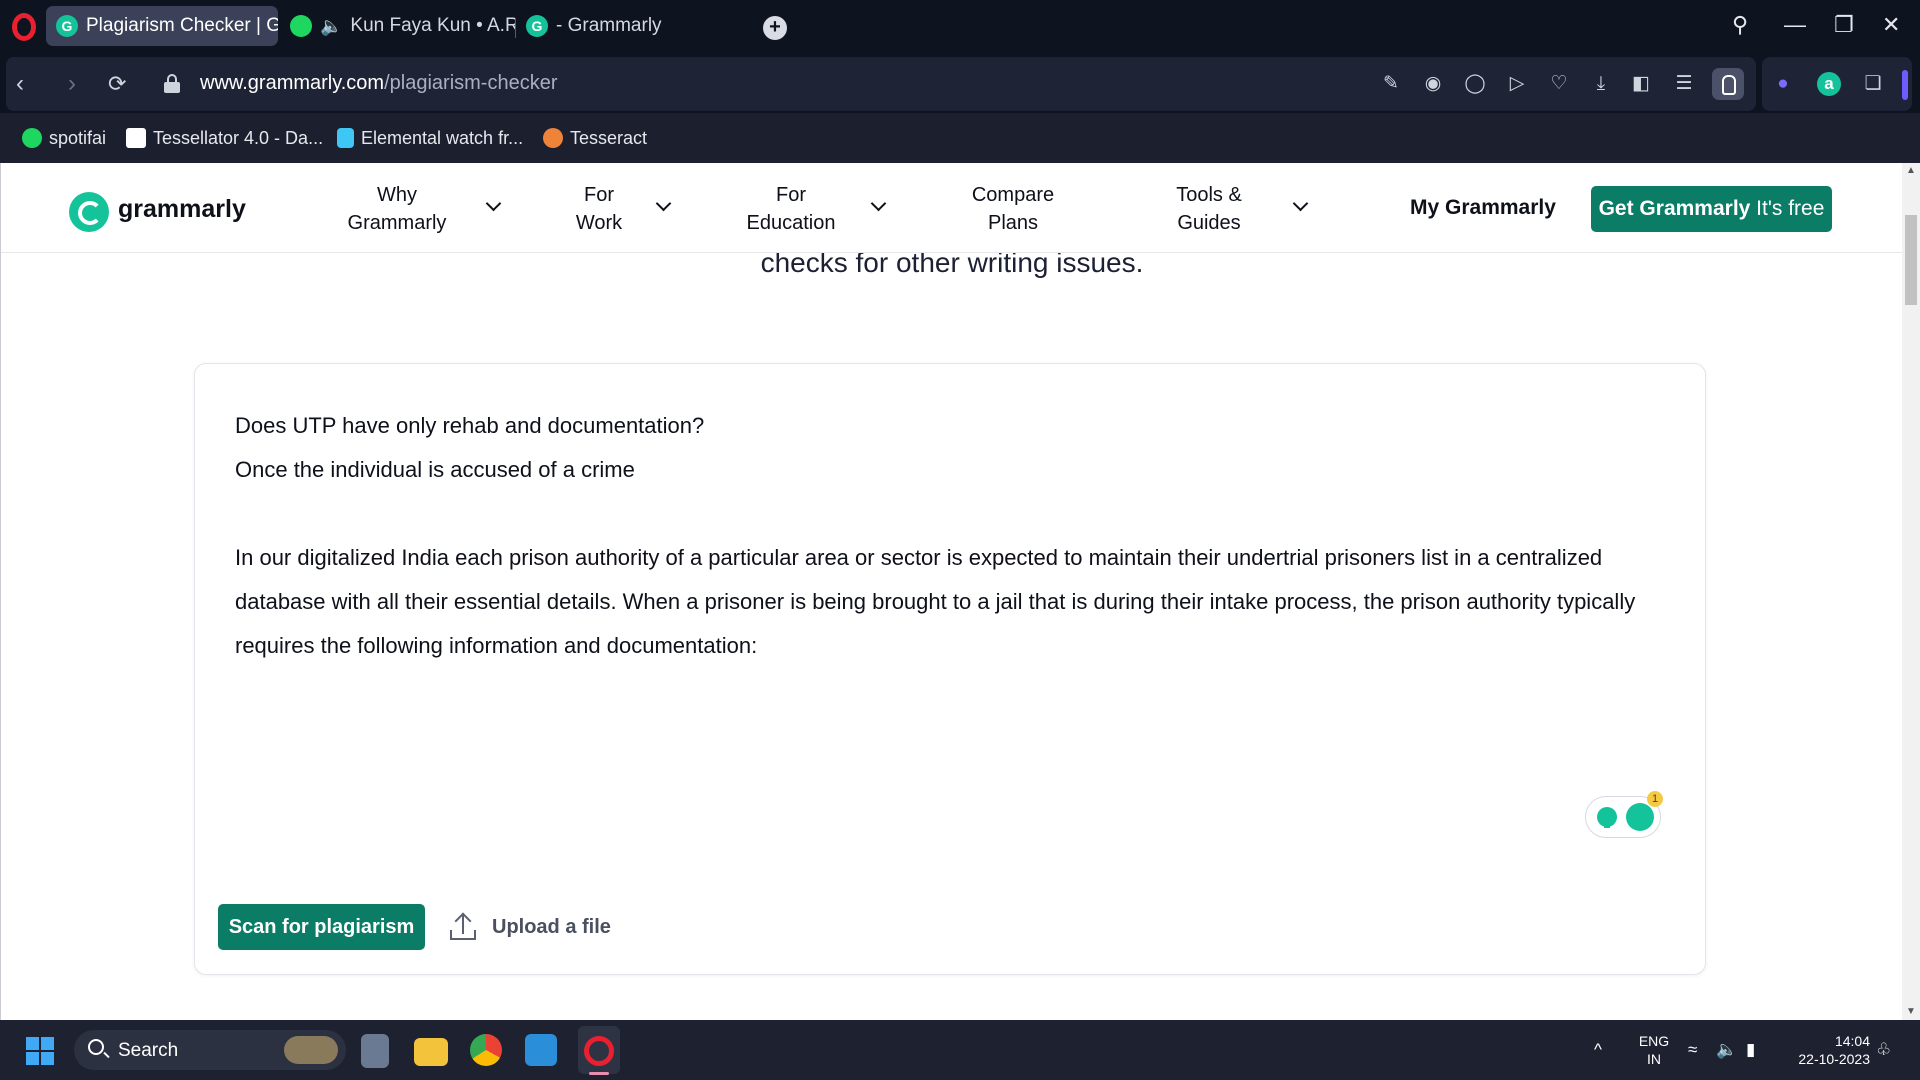 This screenshot has width=1920, height=1080. I want to click on tab-grammarly: G - Grammarly, so click(596, 26).